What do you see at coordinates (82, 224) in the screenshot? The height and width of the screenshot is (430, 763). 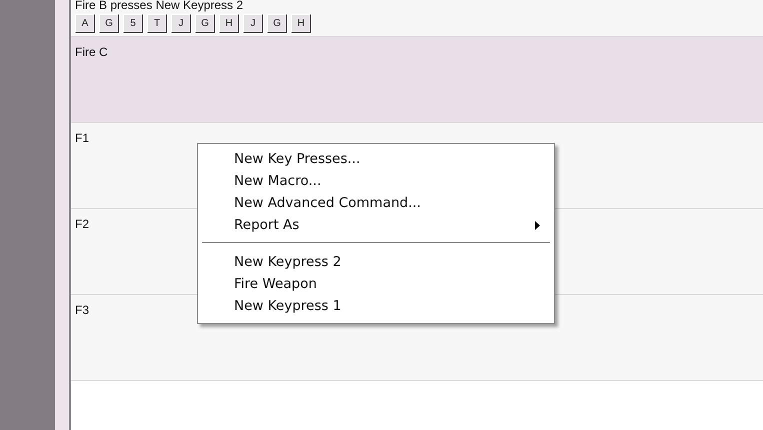 I see `binding-name: F2` at bounding box center [82, 224].